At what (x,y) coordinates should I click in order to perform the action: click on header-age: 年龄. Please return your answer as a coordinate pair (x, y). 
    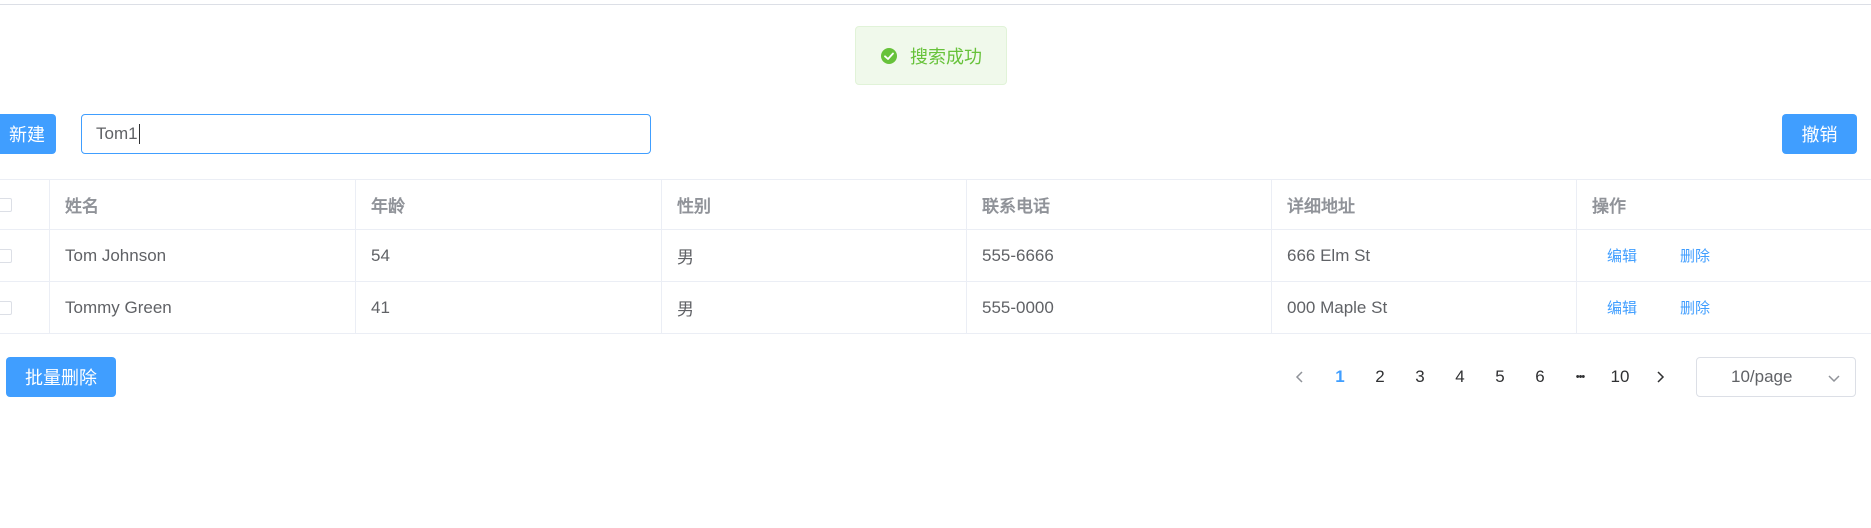
    Looking at the image, I should click on (508, 204).